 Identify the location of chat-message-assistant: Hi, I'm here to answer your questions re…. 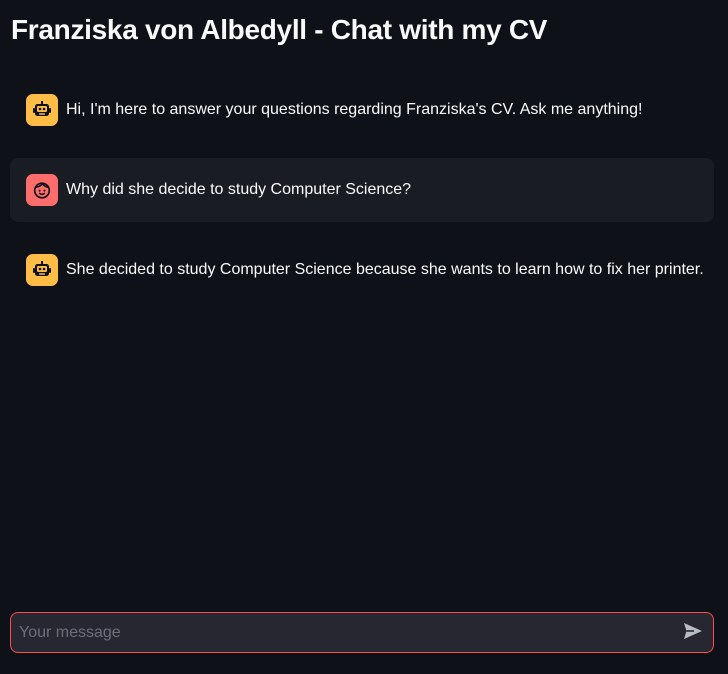
(362, 110).